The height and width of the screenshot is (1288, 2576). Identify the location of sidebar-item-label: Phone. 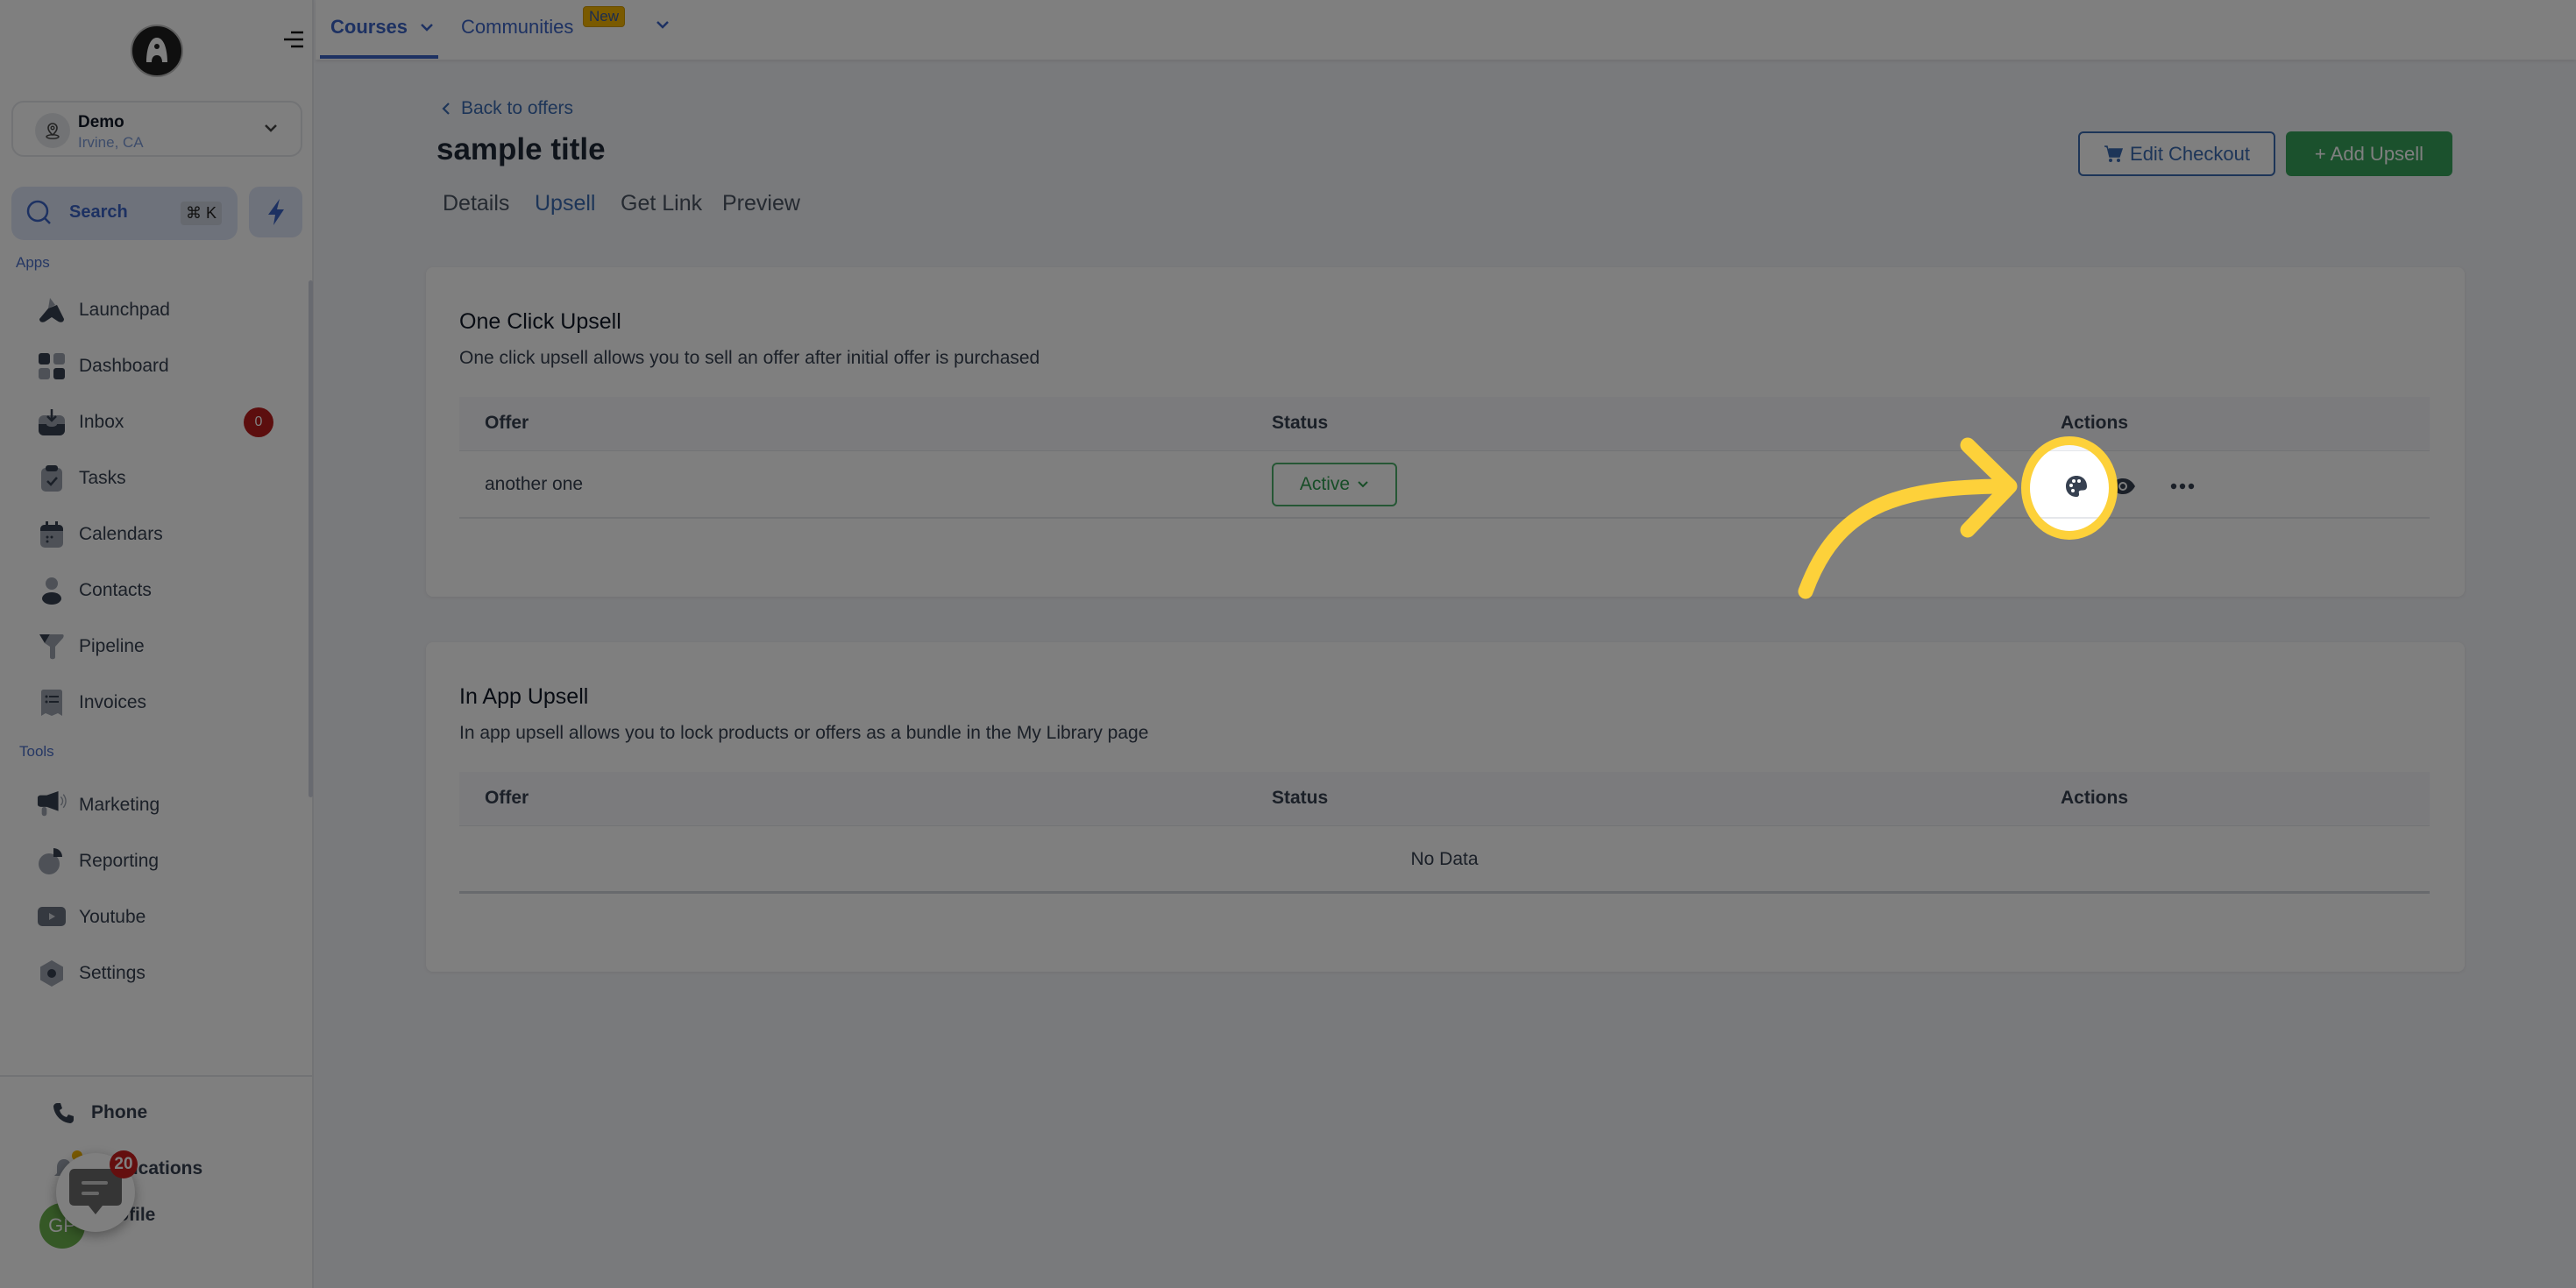
(119, 1112).